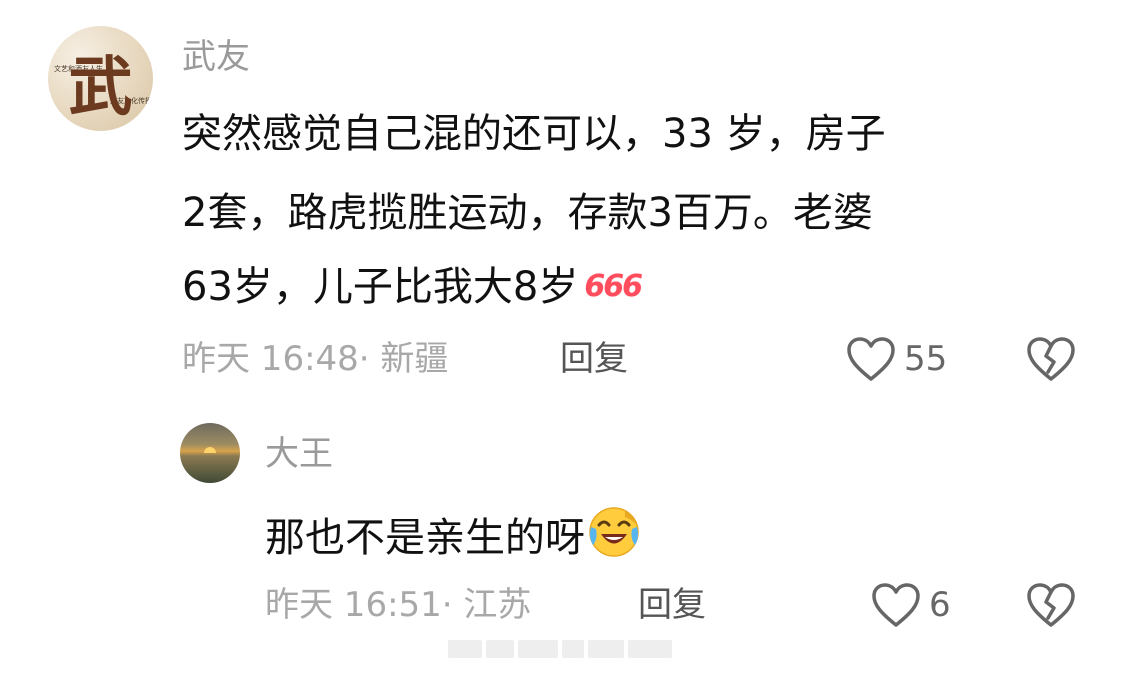 The image size is (1123, 674). Describe the element at coordinates (403, 359) in the screenshot. I see `comment-location: · 新疆` at that location.